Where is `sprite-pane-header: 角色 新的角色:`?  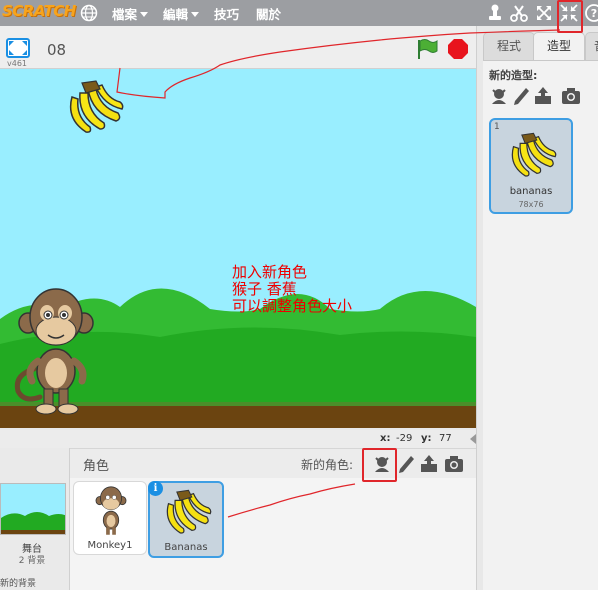
sprite-pane-header: 角色 新的角色: is located at coordinates (238, 463).